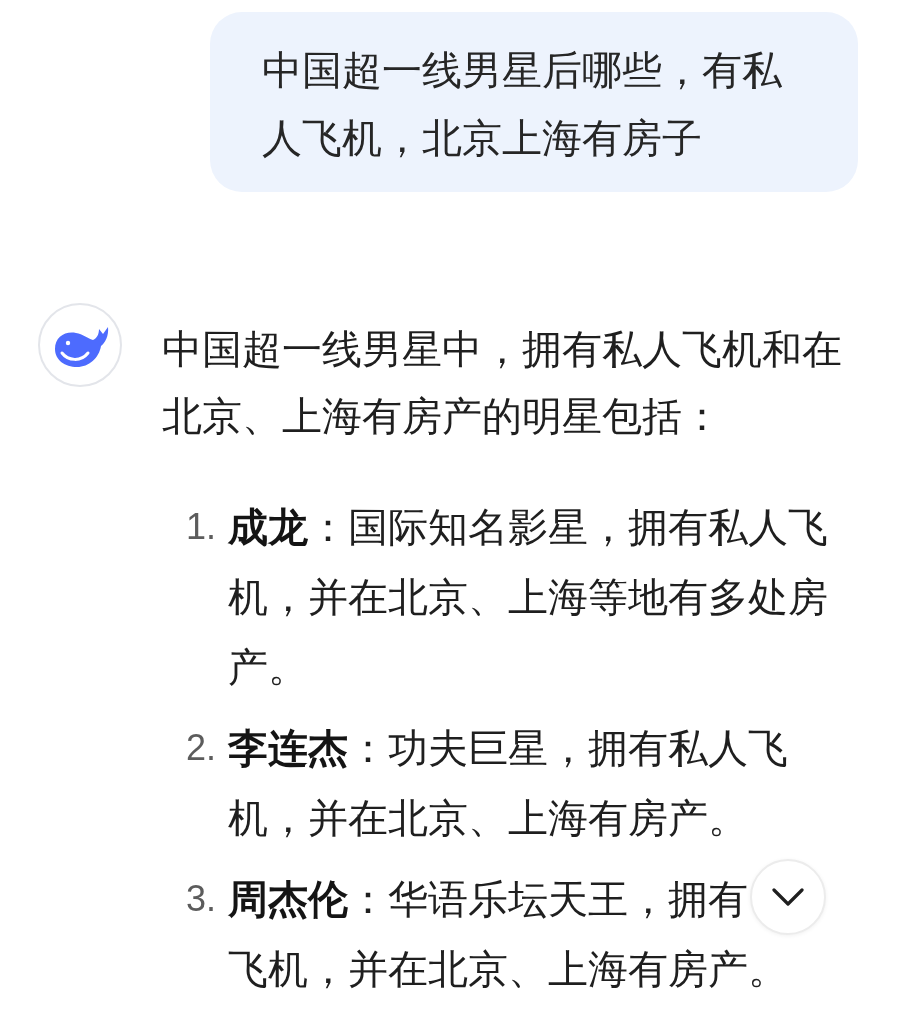 This screenshot has height=1009, width=898. I want to click on message-text: 中国超一线男星后哪些，有私人飞机，北京上海有房子, so click(522, 104).